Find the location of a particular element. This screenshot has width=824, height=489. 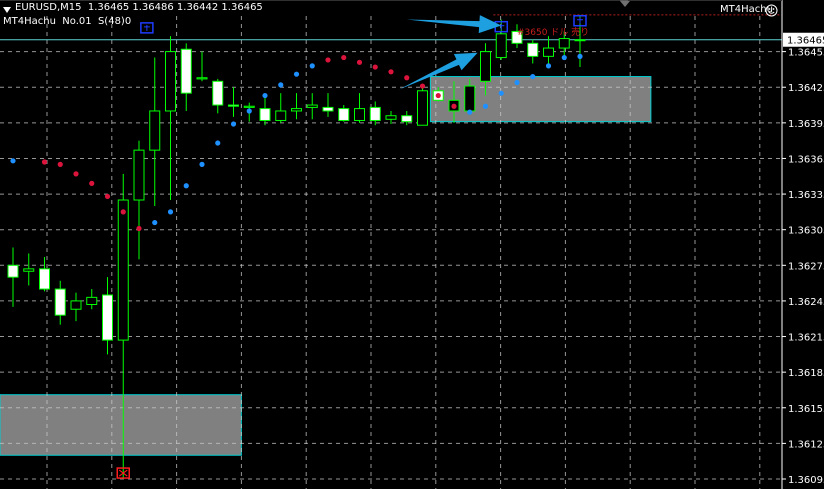

current-price-label: 1.36465 is located at coordinates (805, 41).